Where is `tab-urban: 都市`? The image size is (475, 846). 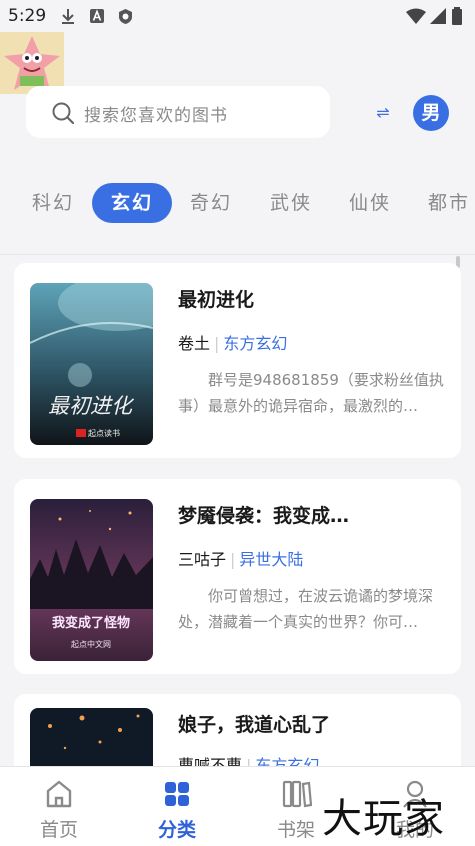 tab-urban: 都市 is located at coordinates (451, 203).